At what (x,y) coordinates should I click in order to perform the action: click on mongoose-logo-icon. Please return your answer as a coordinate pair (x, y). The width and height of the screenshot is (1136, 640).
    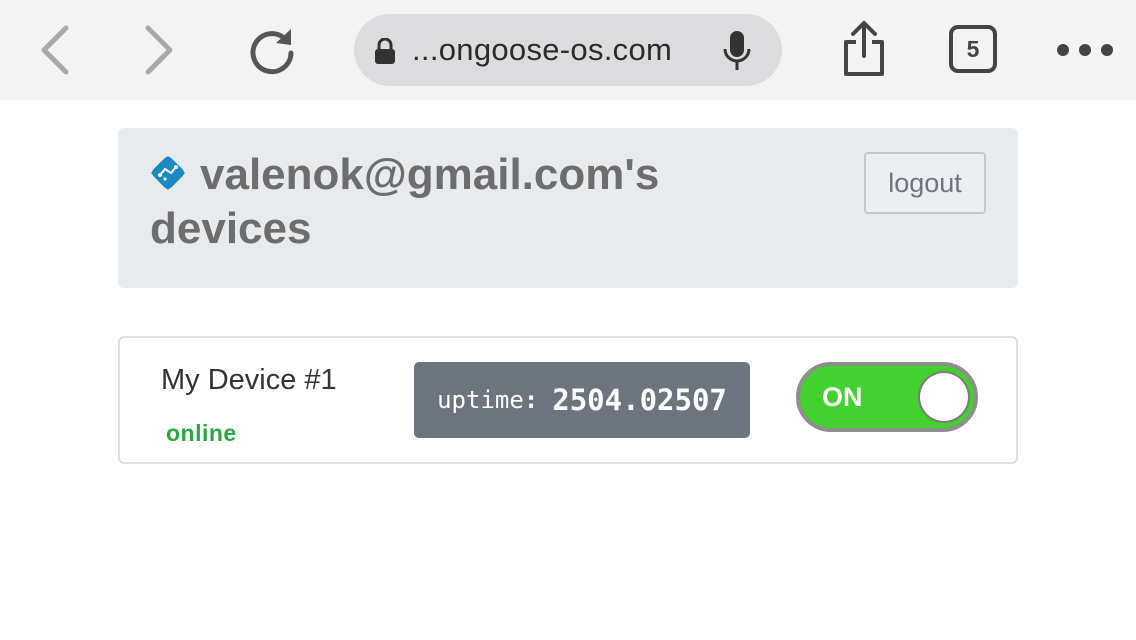
    Looking at the image, I should click on (168, 173).